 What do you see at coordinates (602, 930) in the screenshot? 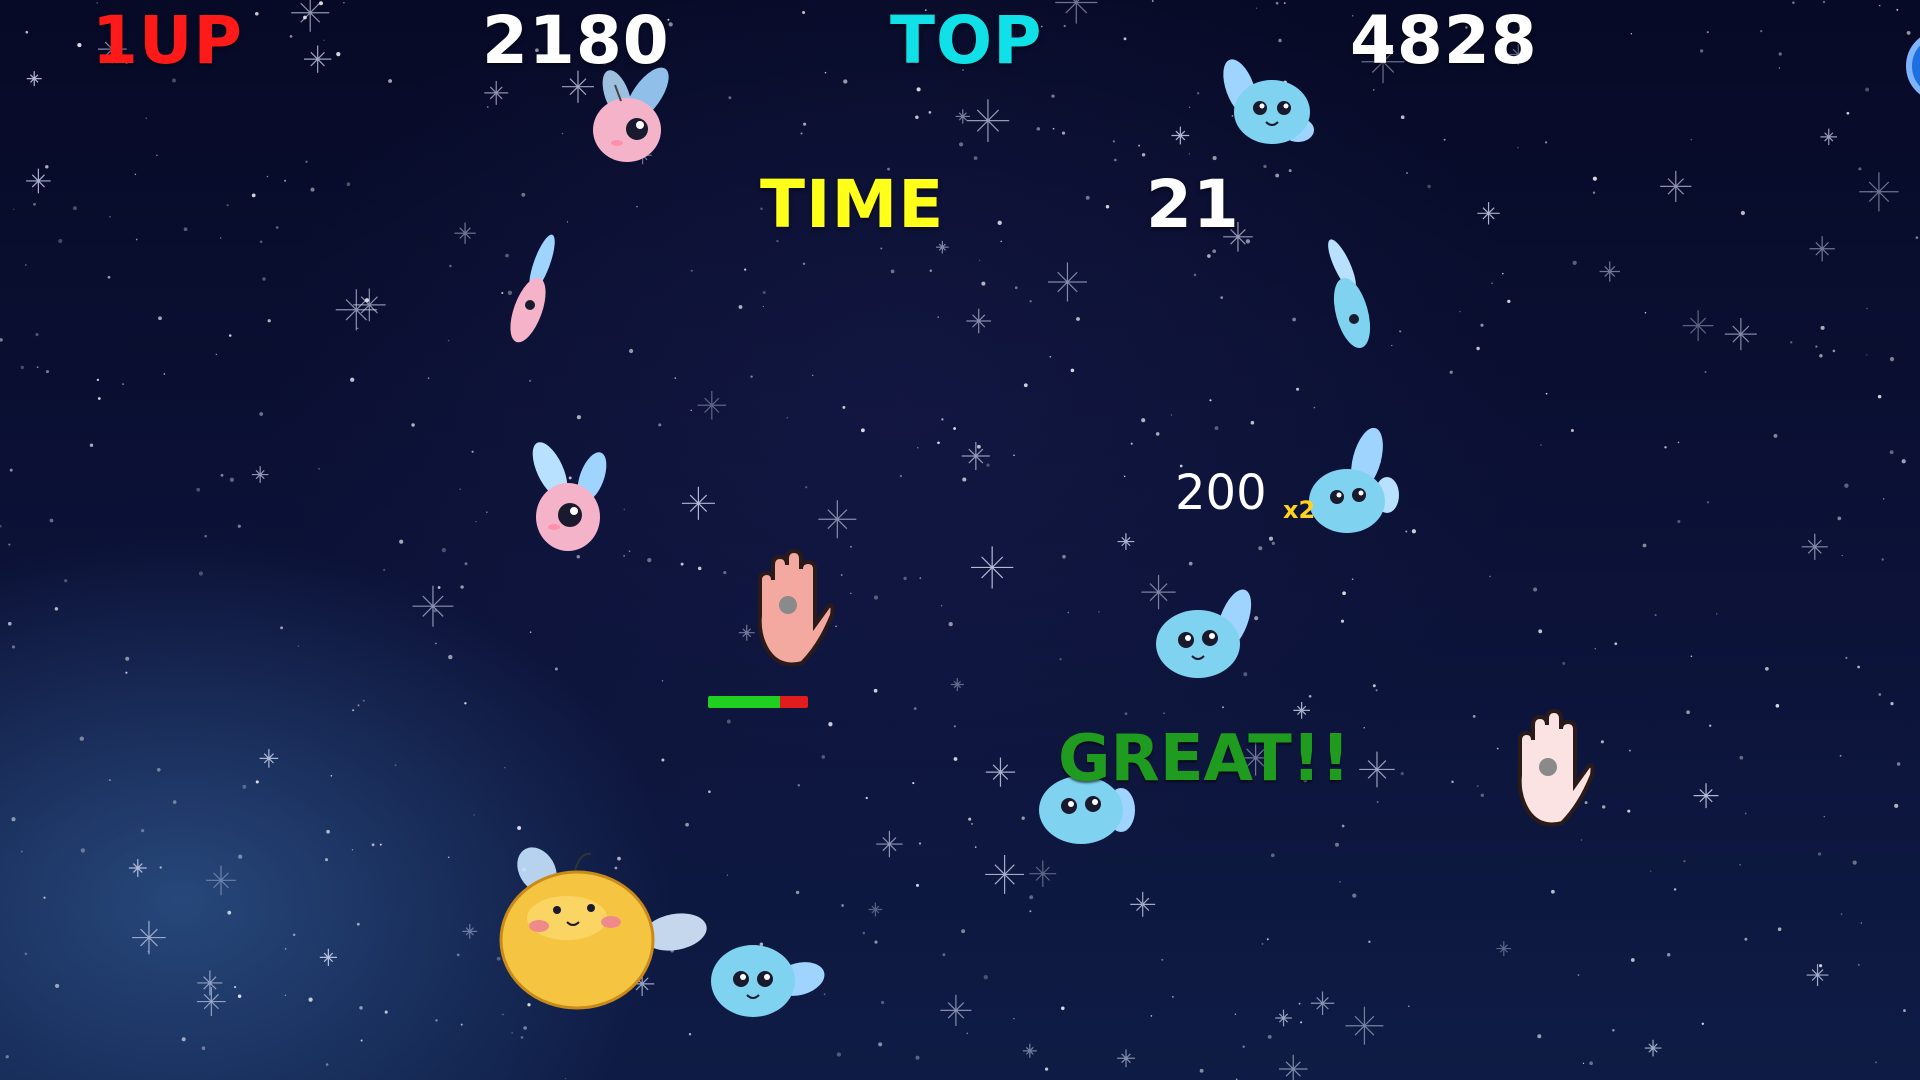
I see `yellow-bee-sprite` at bounding box center [602, 930].